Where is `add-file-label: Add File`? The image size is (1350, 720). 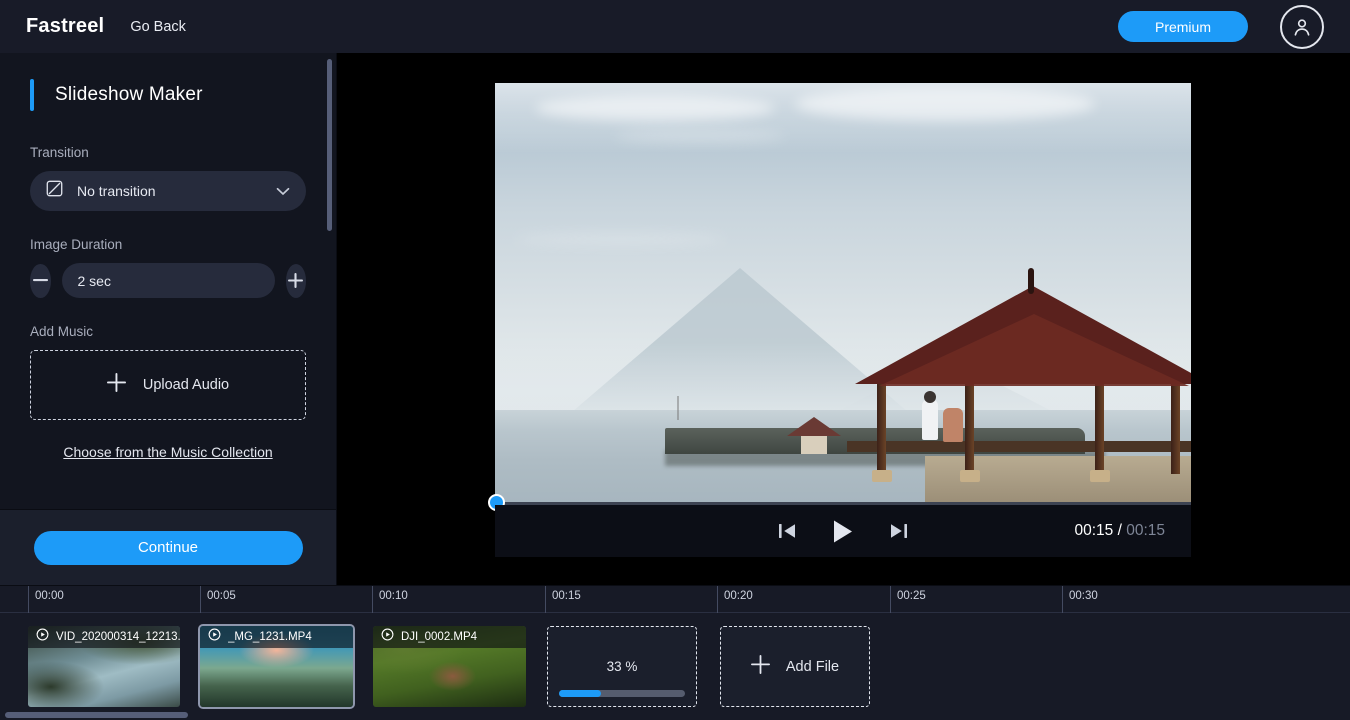 add-file-label: Add File is located at coordinates (812, 666).